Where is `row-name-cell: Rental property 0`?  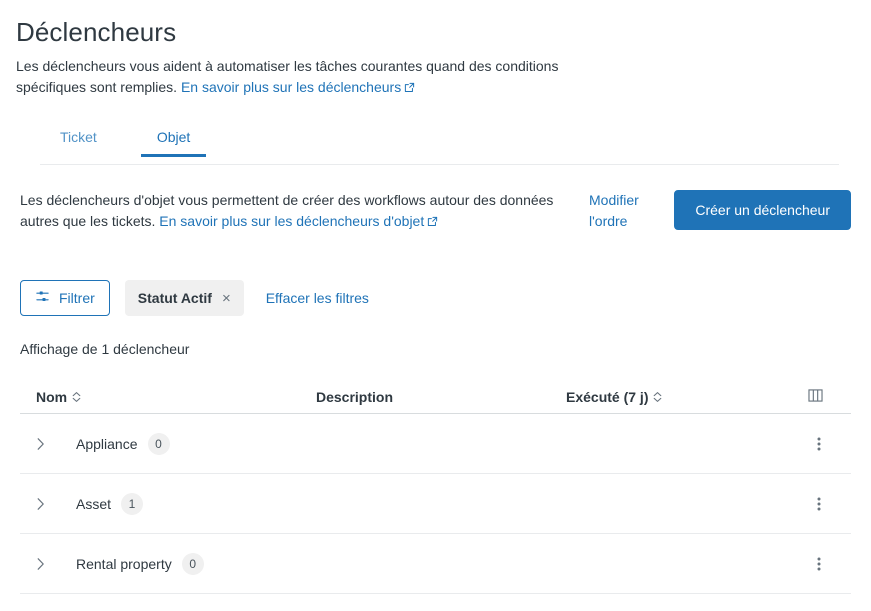 row-name-cell: Rental property 0 is located at coordinates (437, 563).